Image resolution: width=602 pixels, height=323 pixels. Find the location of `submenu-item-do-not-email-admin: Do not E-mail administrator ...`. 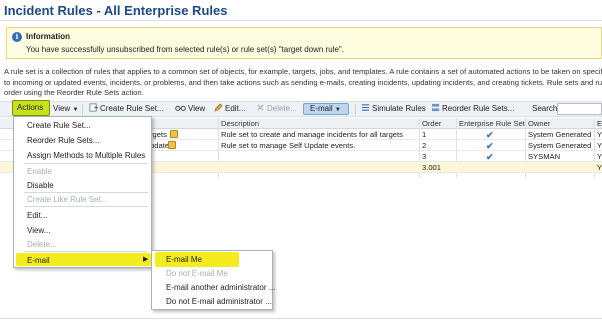

submenu-item-do-not-email-admin: Do not E-mail administrator ... is located at coordinates (219, 301).